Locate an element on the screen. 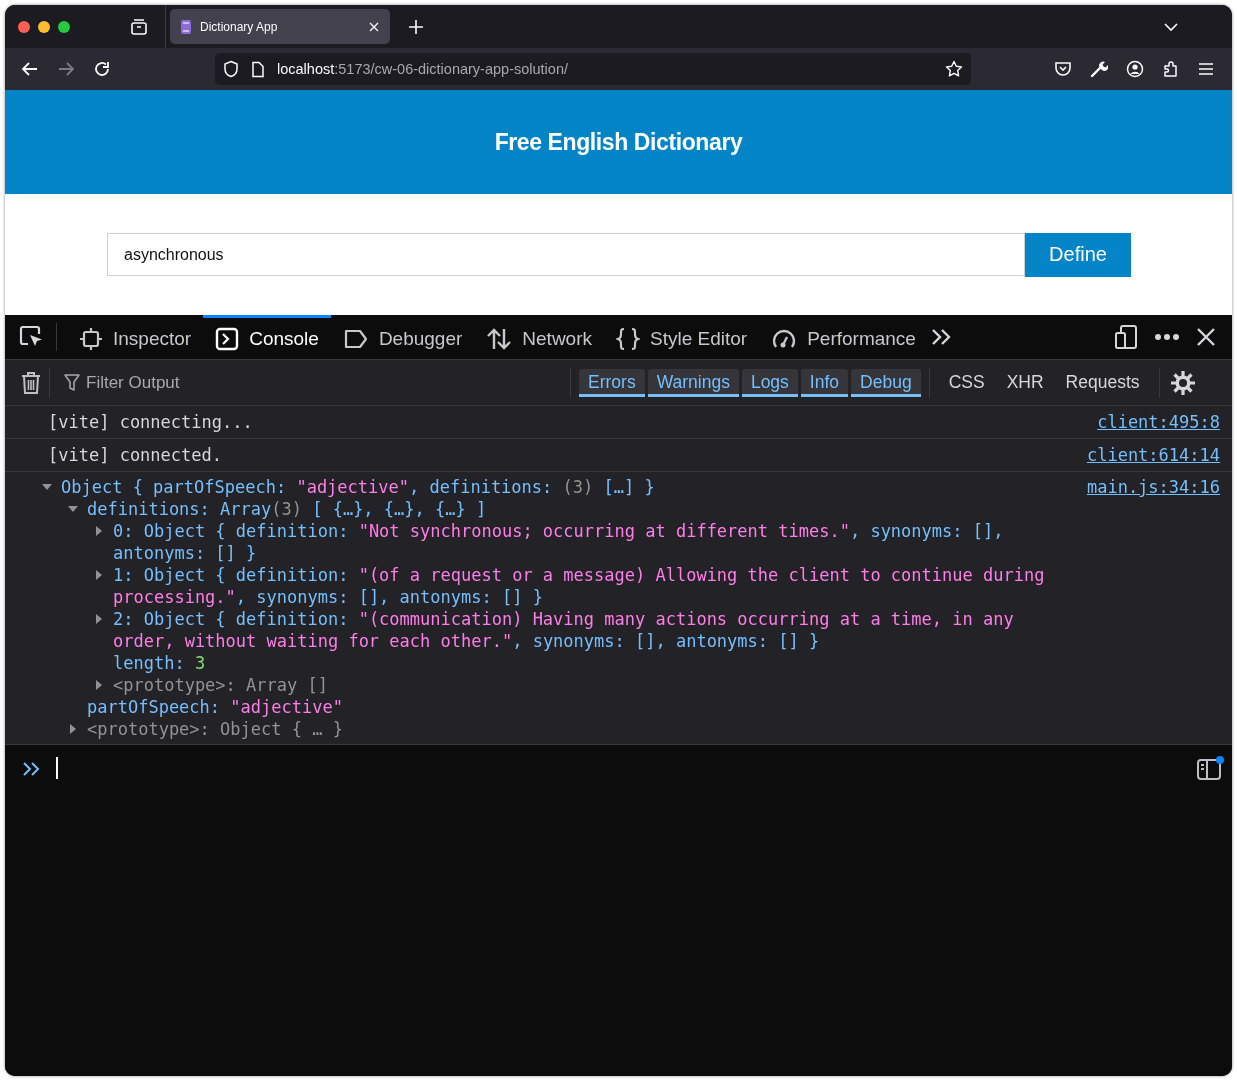 The image size is (1237, 1081). menu-icon is located at coordinates (1206, 69).